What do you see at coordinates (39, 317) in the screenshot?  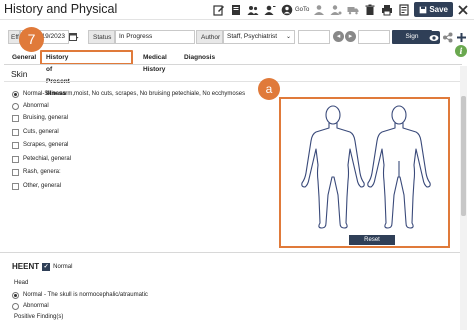 I see `positive-findings-label: Positive Finding(s)` at bounding box center [39, 317].